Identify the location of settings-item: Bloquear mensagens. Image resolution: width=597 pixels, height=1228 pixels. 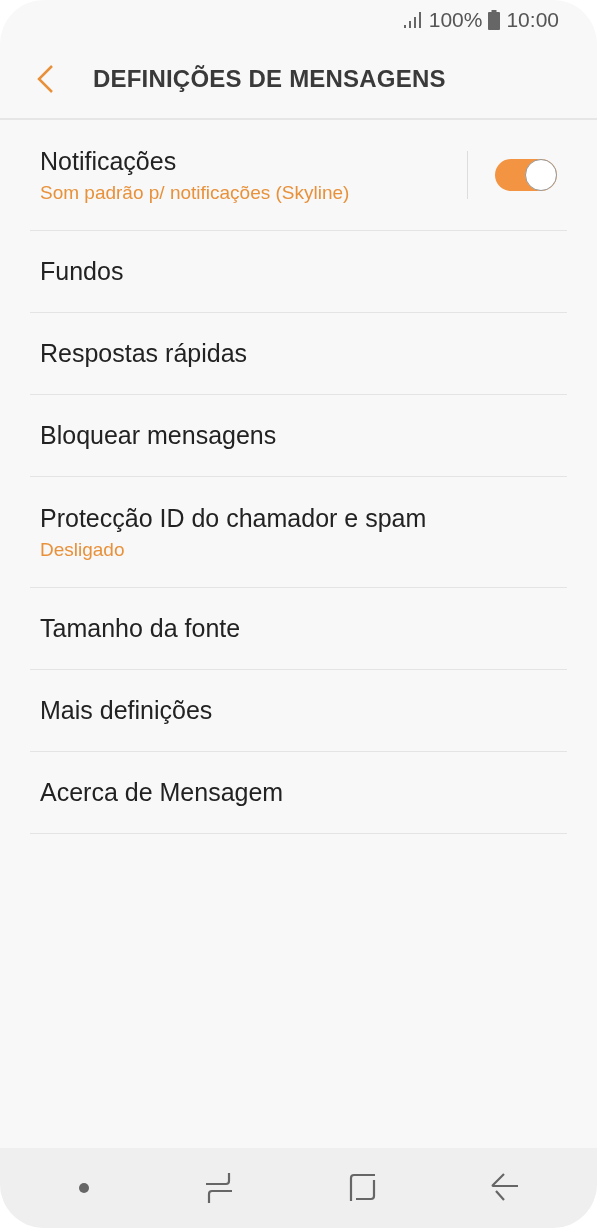
(298, 436).